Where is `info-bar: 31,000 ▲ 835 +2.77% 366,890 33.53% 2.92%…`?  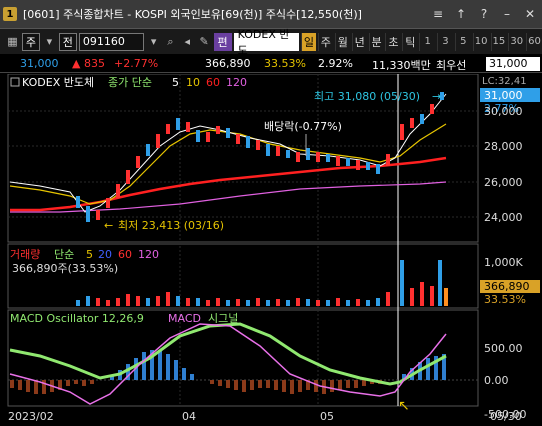 info-bar: 31,000 ▲ 835 +2.77% 366,890 33.53% 2.92%… is located at coordinates (271, 64).